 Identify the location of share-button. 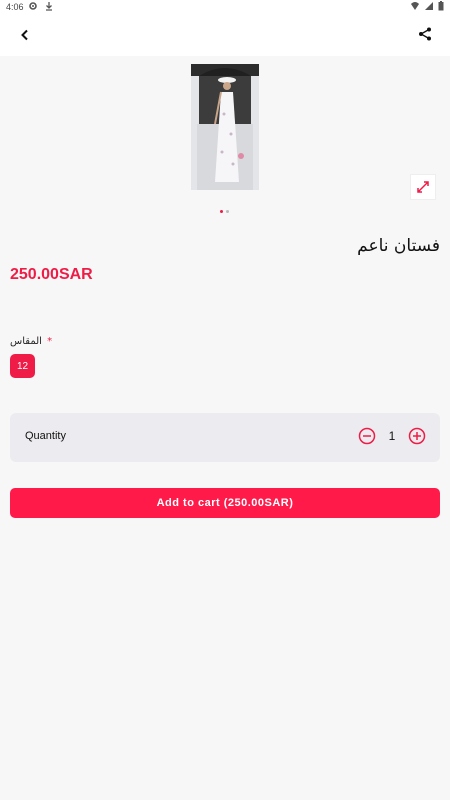
(425, 35).